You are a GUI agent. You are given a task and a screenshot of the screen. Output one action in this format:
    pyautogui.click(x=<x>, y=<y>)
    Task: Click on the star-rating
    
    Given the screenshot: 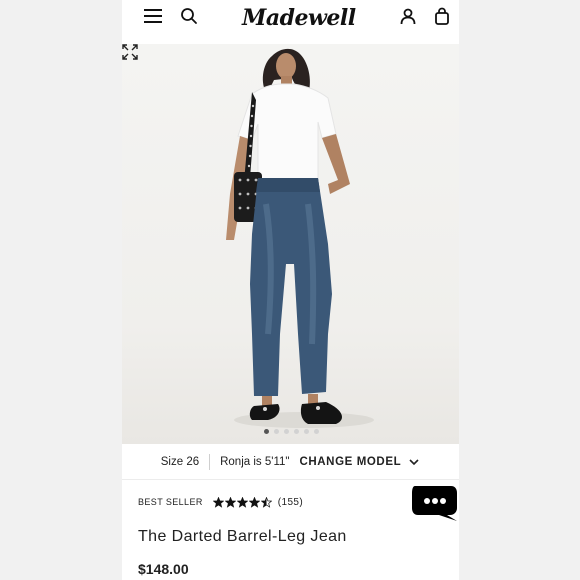 What is the action you would take?
    pyautogui.click(x=242, y=502)
    